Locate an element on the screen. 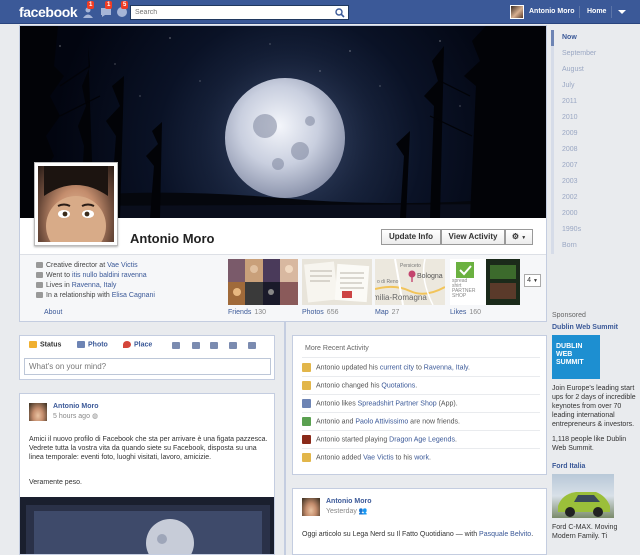 Image resolution: width=640 pixels, height=555 pixels. friends-icon is located at coordinates (306, 421).